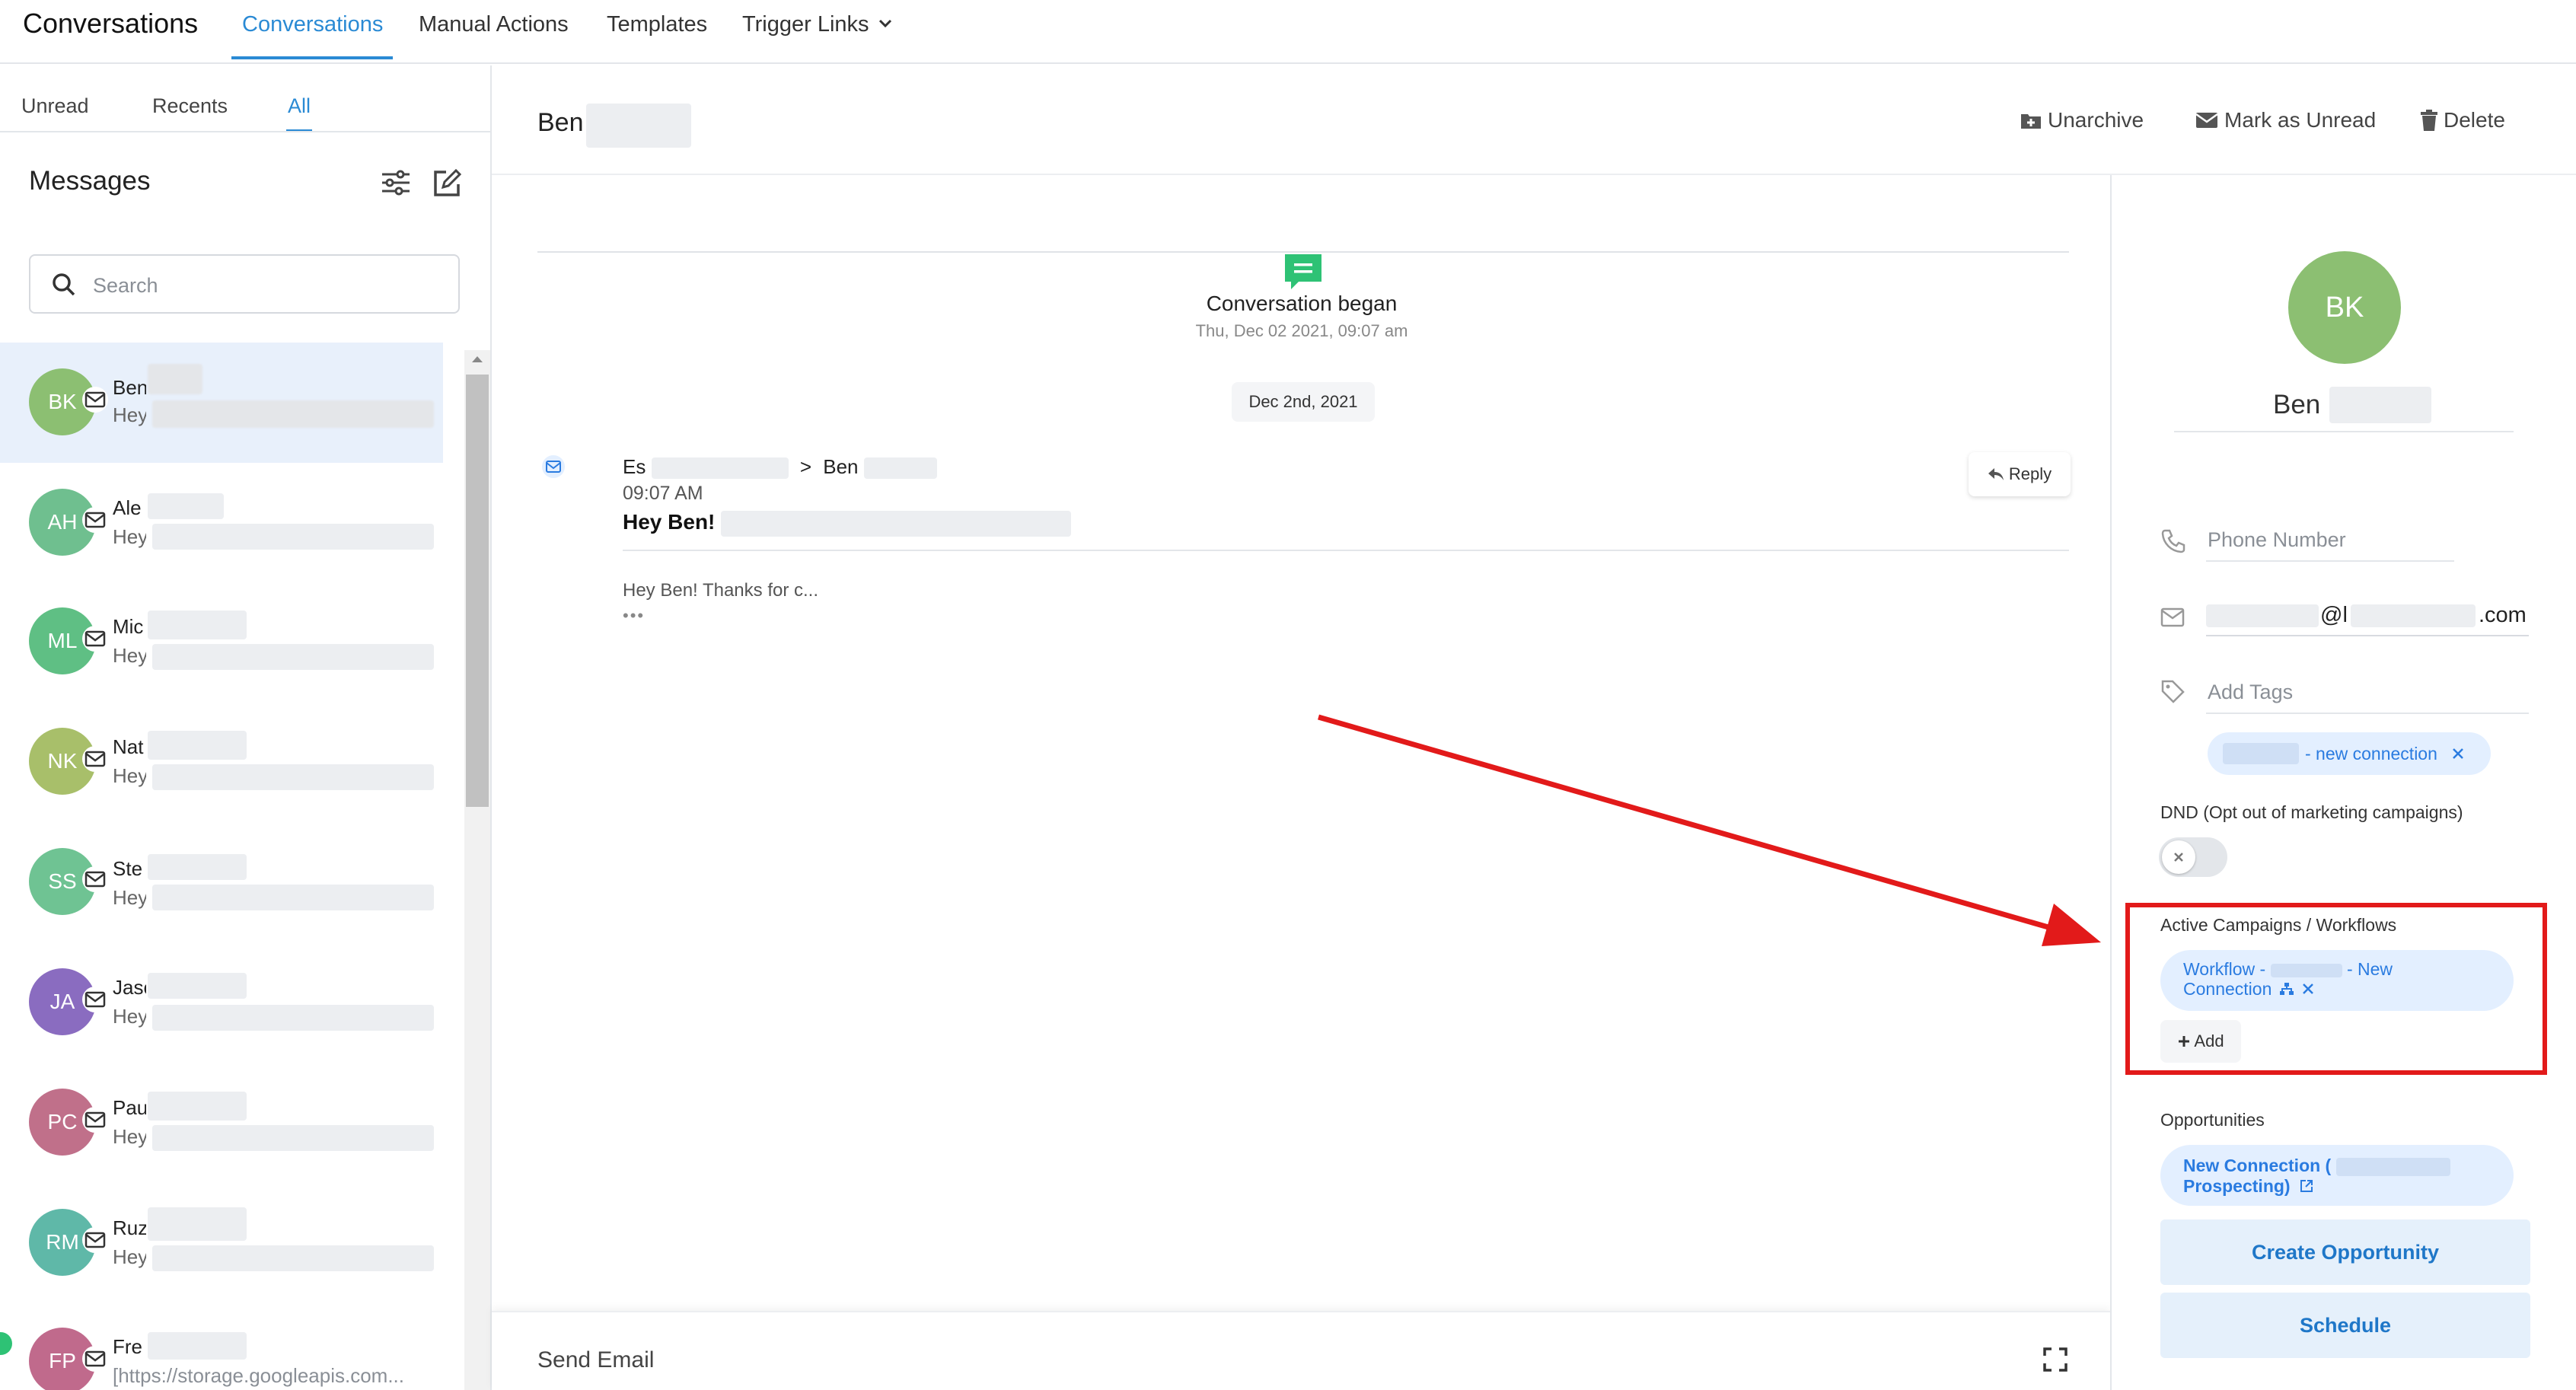 The image size is (2576, 1390). Describe the element at coordinates (2258, 1165) in the screenshot. I see `opportunity-label-line1: New Connection (` at that location.